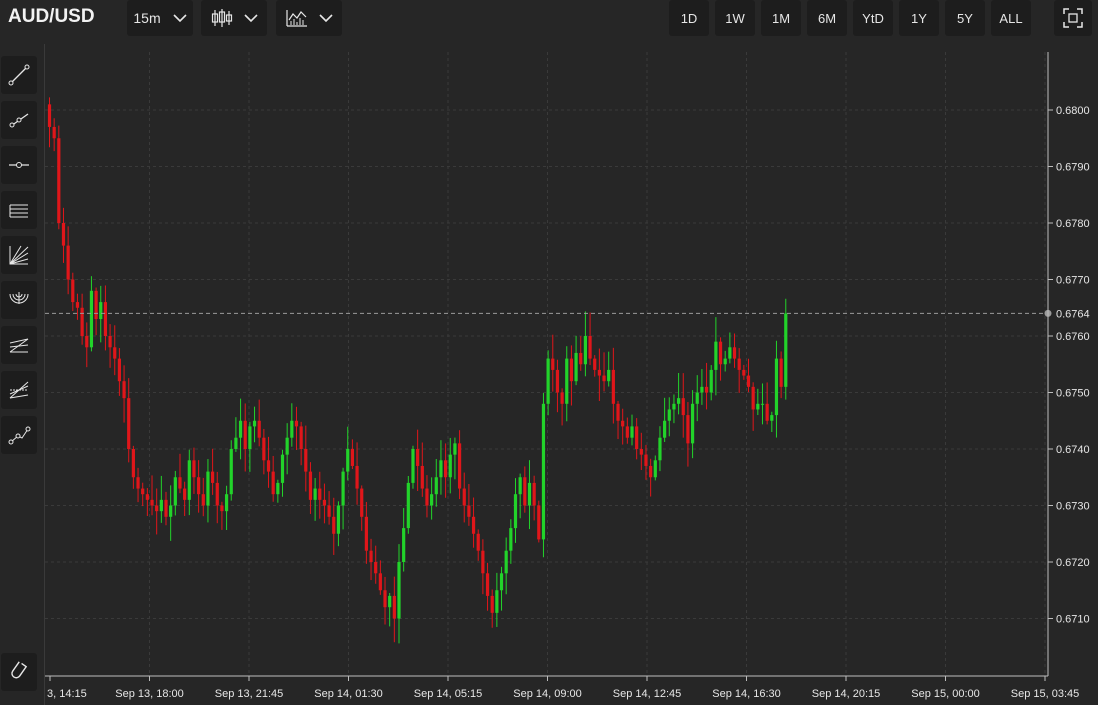 This screenshot has width=1098, height=705. I want to click on fullscreen-button, so click(1073, 18).